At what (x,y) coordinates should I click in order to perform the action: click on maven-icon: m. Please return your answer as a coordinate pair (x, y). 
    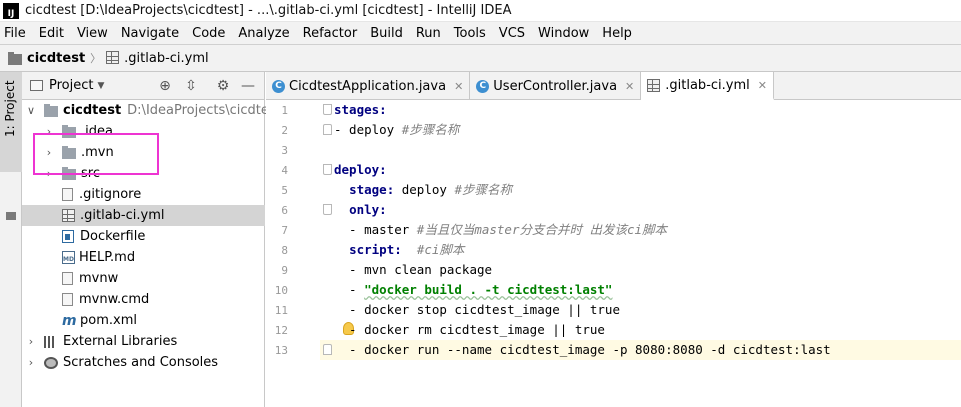
    Looking at the image, I should click on (69, 320).